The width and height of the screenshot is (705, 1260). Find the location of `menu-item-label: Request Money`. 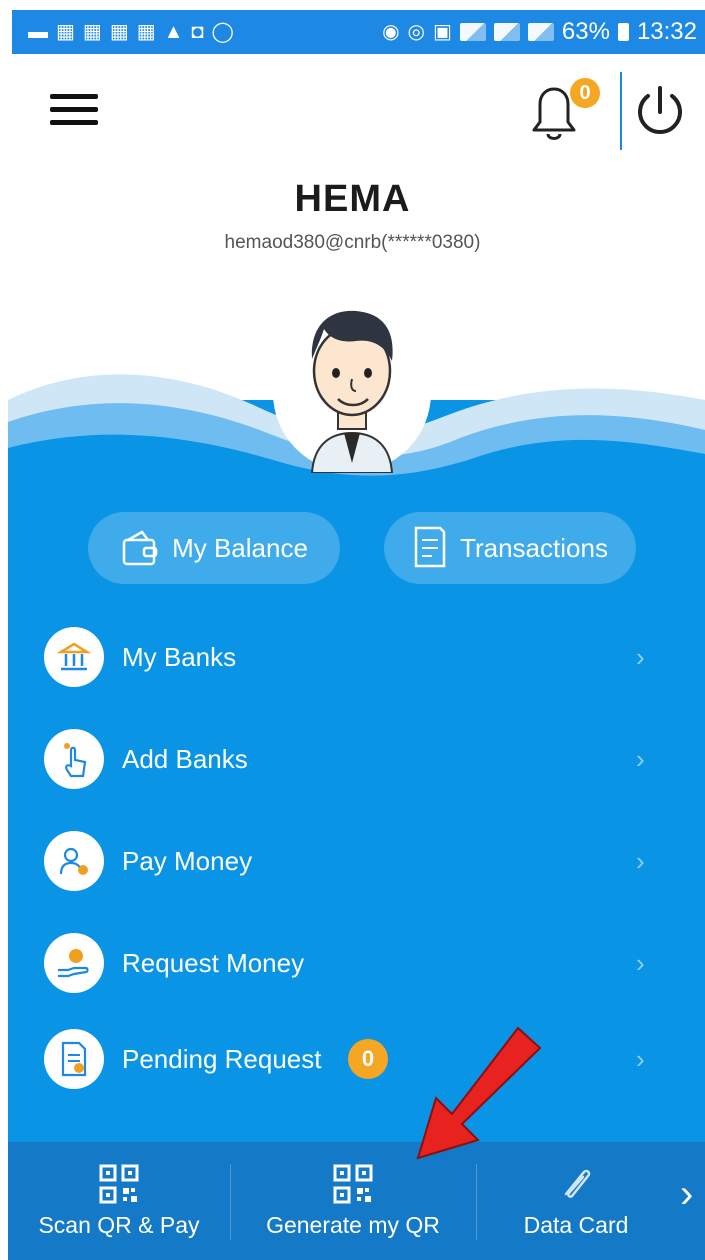

menu-item-label: Request Money is located at coordinates (213, 962).